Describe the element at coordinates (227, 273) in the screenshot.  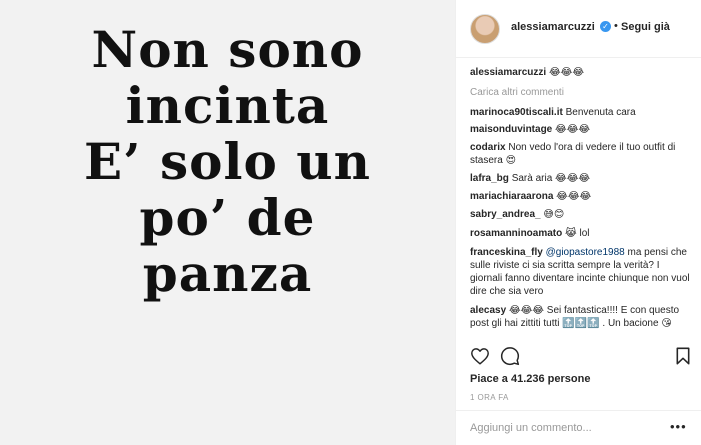
I see `image-text-line: panza` at that location.